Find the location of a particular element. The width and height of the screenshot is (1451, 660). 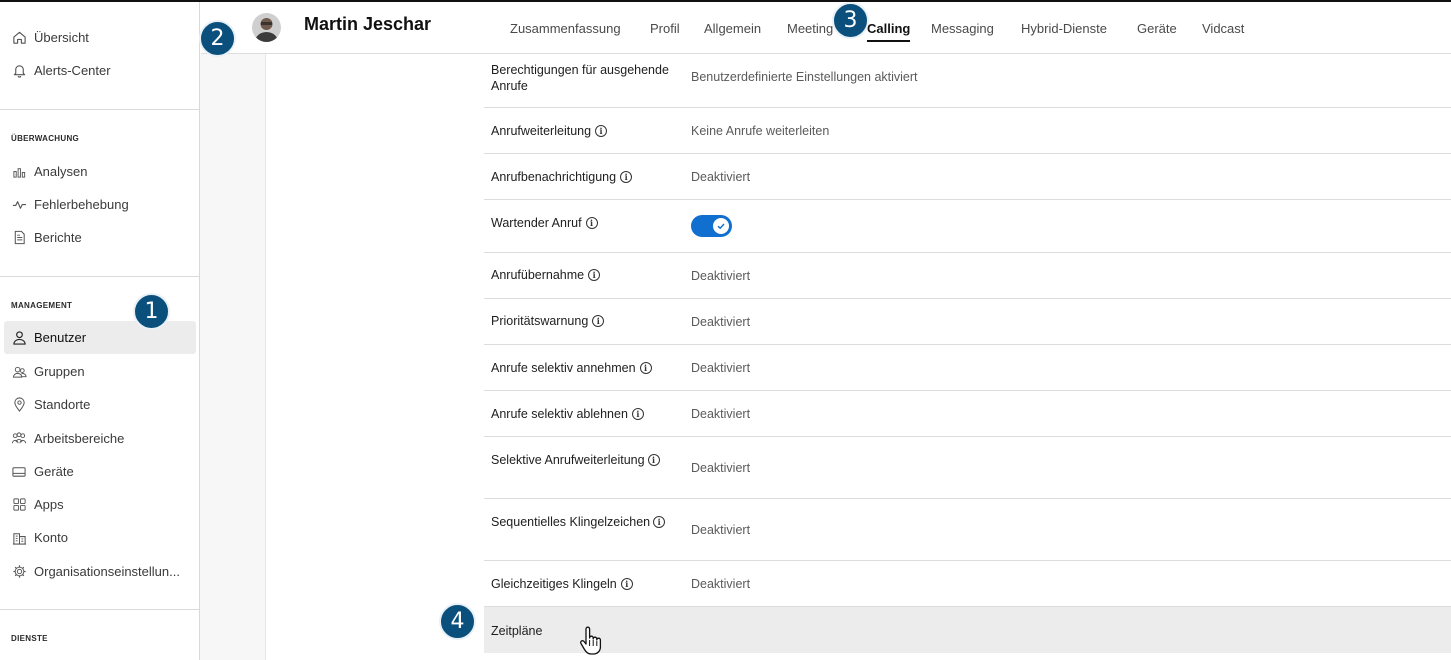

content-gutter is located at coordinates (233, 357).